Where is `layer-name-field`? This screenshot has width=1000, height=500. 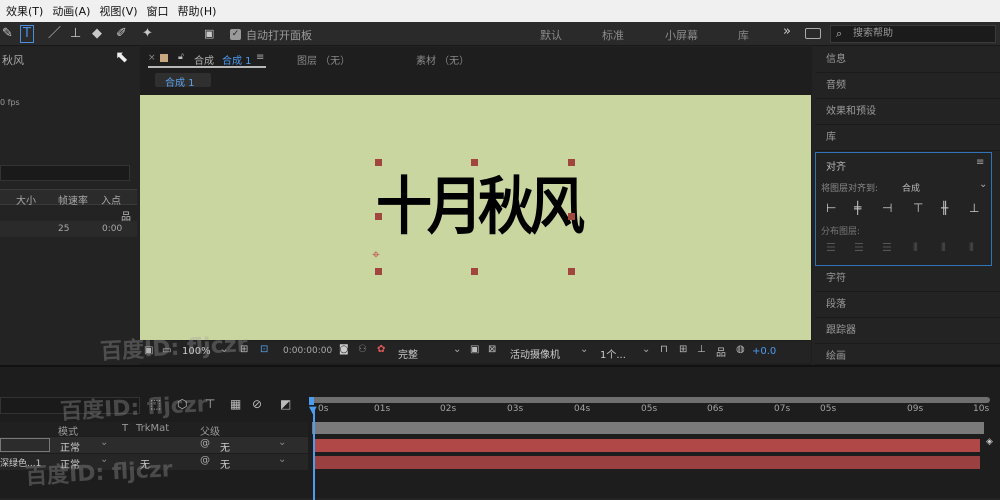
layer-name-field is located at coordinates (25, 445).